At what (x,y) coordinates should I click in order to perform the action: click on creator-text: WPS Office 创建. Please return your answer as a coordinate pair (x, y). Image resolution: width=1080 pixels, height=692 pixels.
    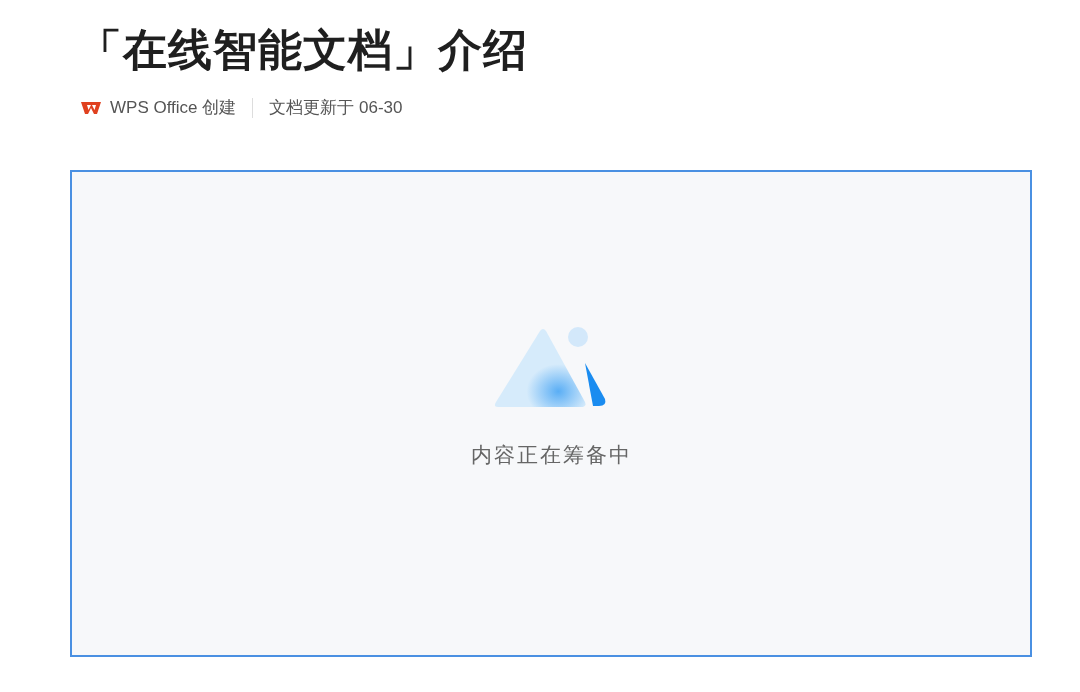
    Looking at the image, I should click on (173, 108).